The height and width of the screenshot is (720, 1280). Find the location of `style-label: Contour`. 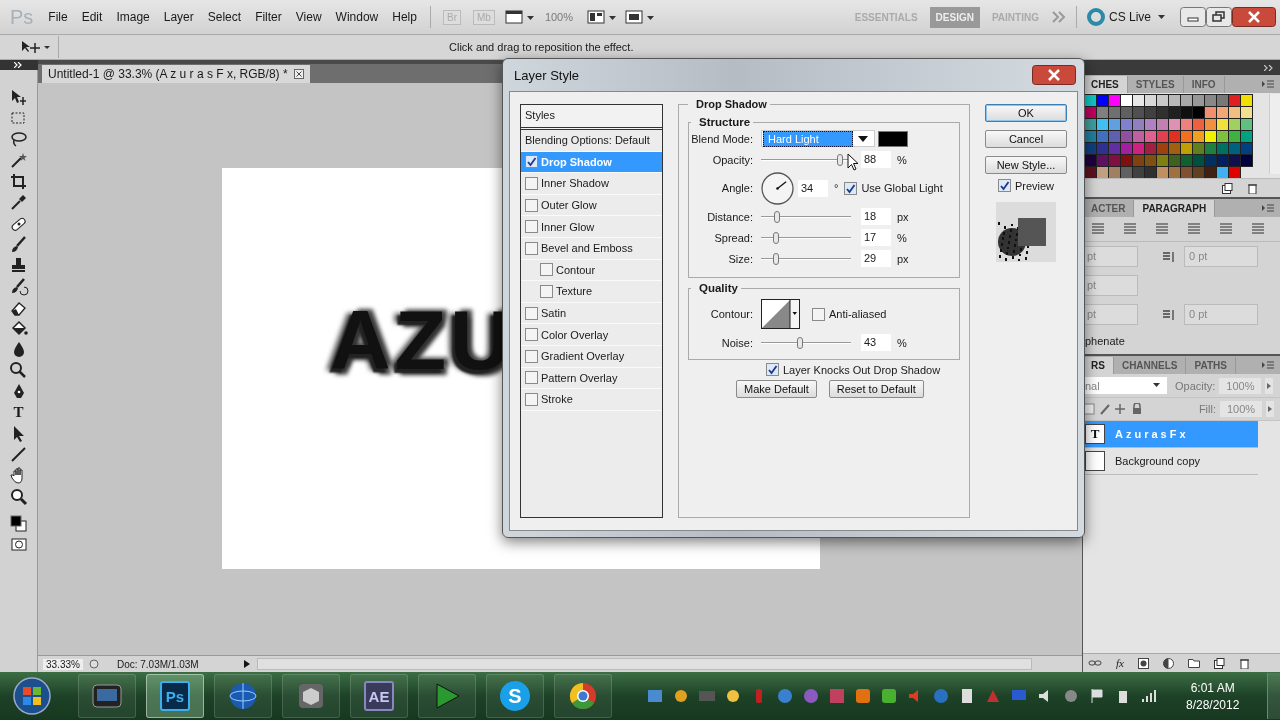

style-label: Contour is located at coordinates (576, 269).